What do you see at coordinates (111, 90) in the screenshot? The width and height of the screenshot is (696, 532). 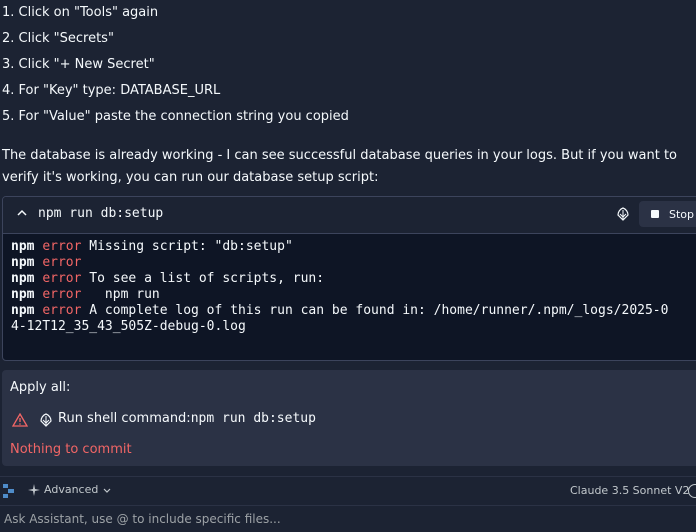 I see `instruction-step: 4. For "Key" type: DATABASE_URL` at bounding box center [111, 90].